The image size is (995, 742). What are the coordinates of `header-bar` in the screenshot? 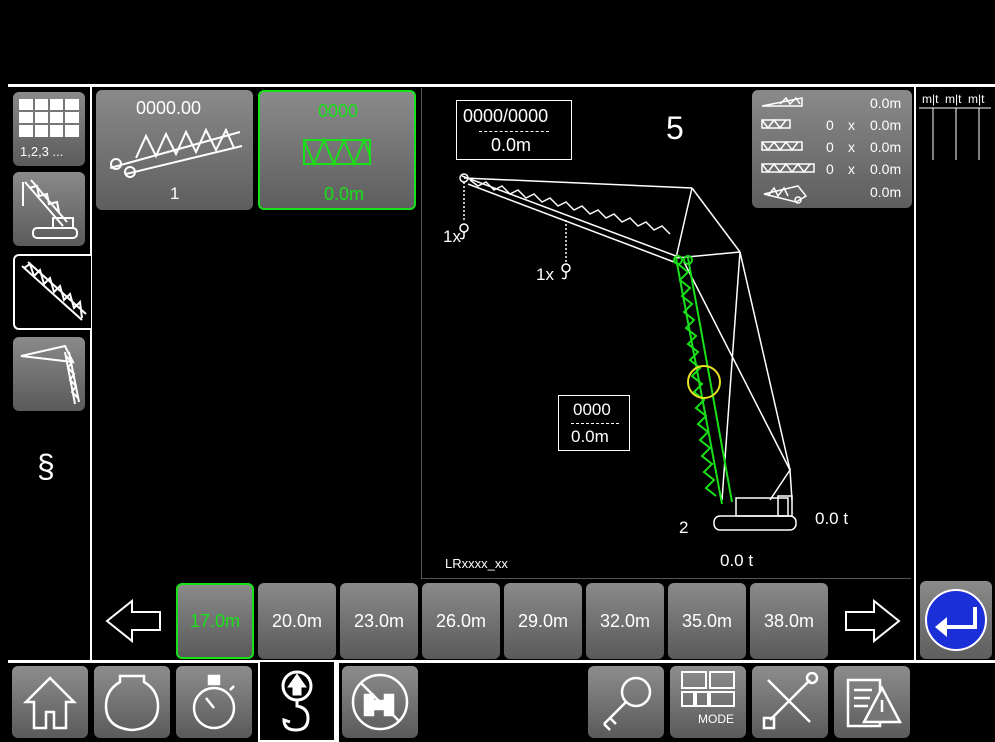 It's located at (497, 42).